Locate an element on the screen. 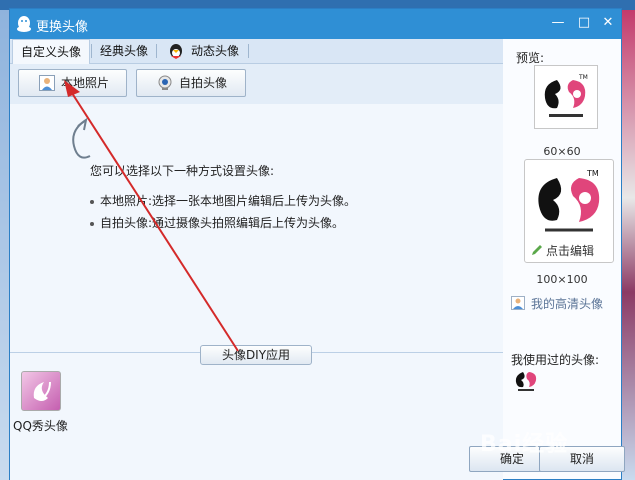 The height and width of the screenshot is (480, 635). tab-classic-avatar: 经典头像 is located at coordinates (124, 51).